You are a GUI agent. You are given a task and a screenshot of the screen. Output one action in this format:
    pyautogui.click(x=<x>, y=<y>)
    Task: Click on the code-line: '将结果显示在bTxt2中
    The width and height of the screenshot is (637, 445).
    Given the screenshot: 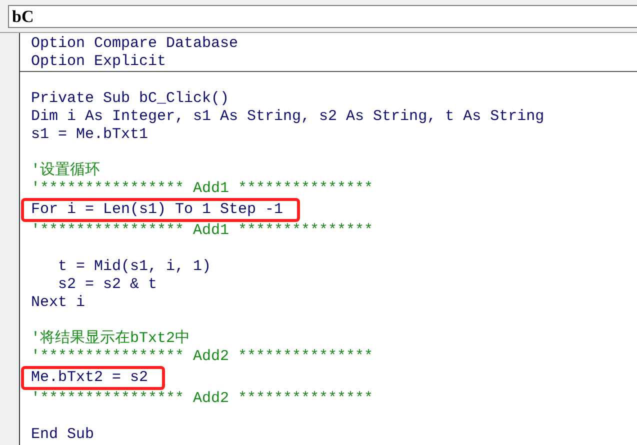 What is the action you would take?
    pyautogui.click(x=110, y=339)
    